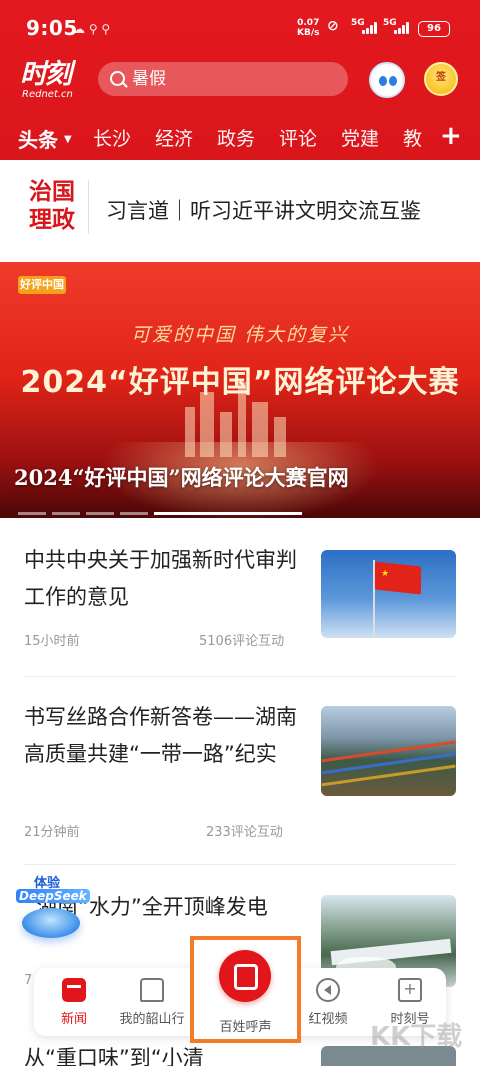 The height and width of the screenshot is (1066, 480). What do you see at coordinates (388, 594) in the screenshot?
I see `news-thumbnail: ★` at bounding box center [388, 594].